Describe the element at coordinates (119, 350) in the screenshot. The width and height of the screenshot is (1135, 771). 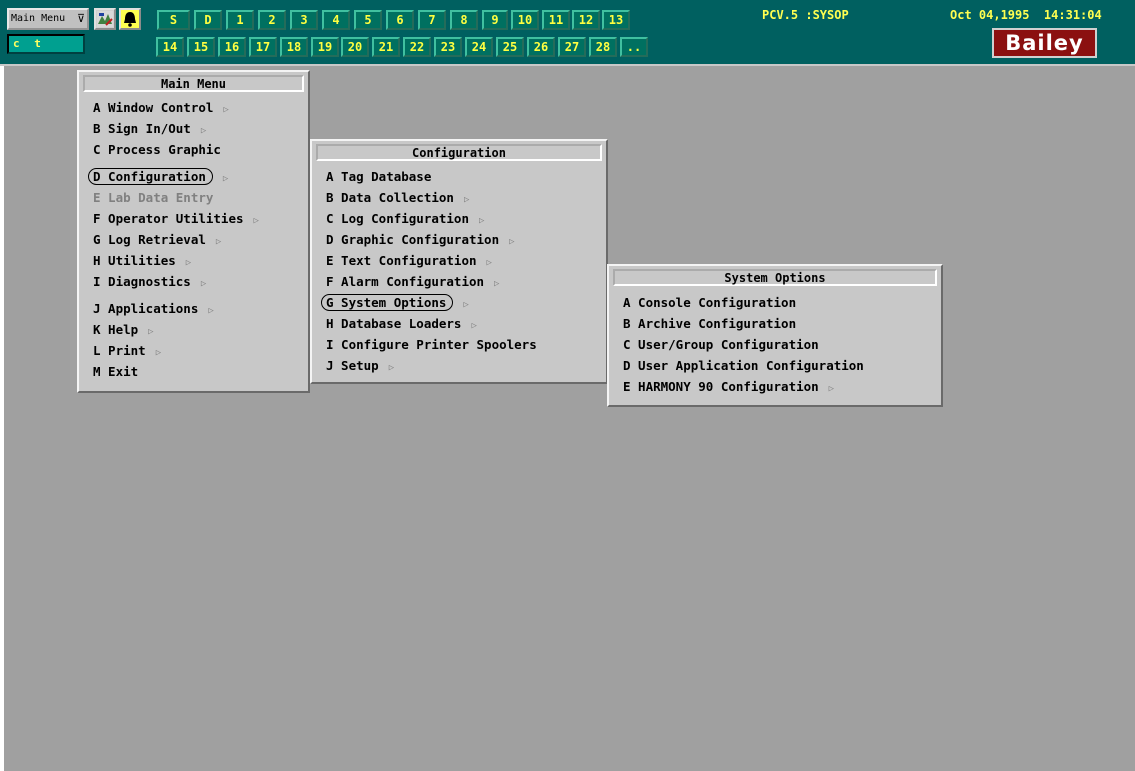
I see `menu-item-label: L Print` at that location.